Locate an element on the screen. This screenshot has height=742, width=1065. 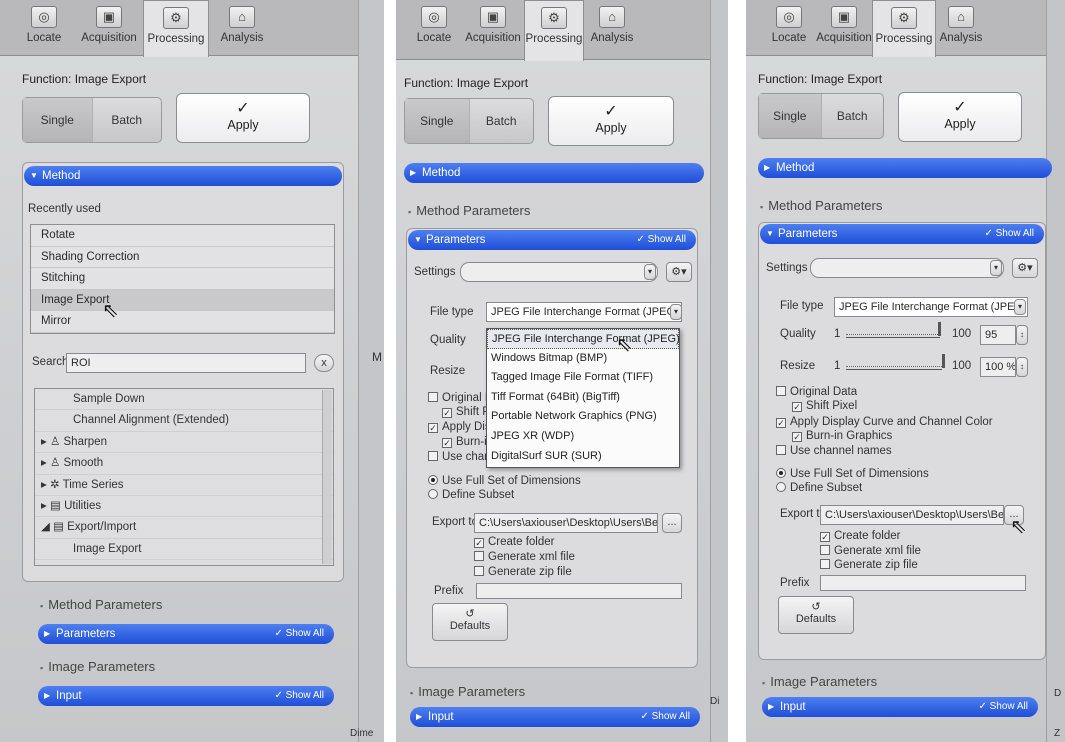
quality-value-input: 95 is located at coordinates (998, 335).